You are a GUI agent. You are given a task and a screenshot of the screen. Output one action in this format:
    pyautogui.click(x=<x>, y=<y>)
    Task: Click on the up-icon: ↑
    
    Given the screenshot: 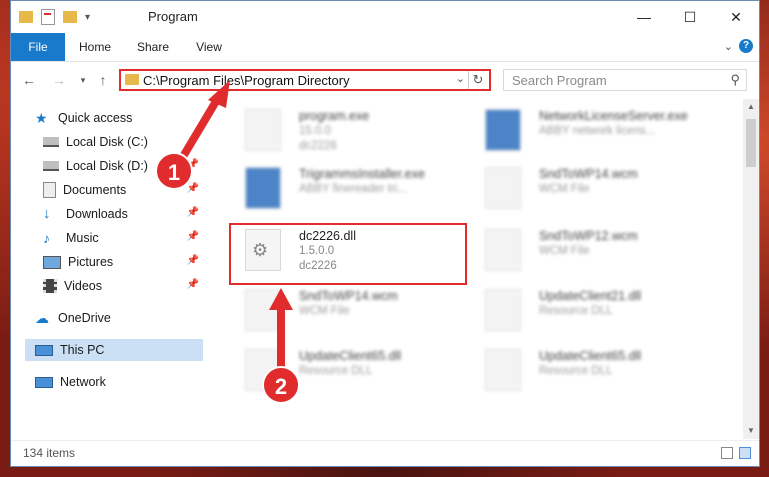 What is the action you would take?
    pyautogui.click(x=103, y=80)
    